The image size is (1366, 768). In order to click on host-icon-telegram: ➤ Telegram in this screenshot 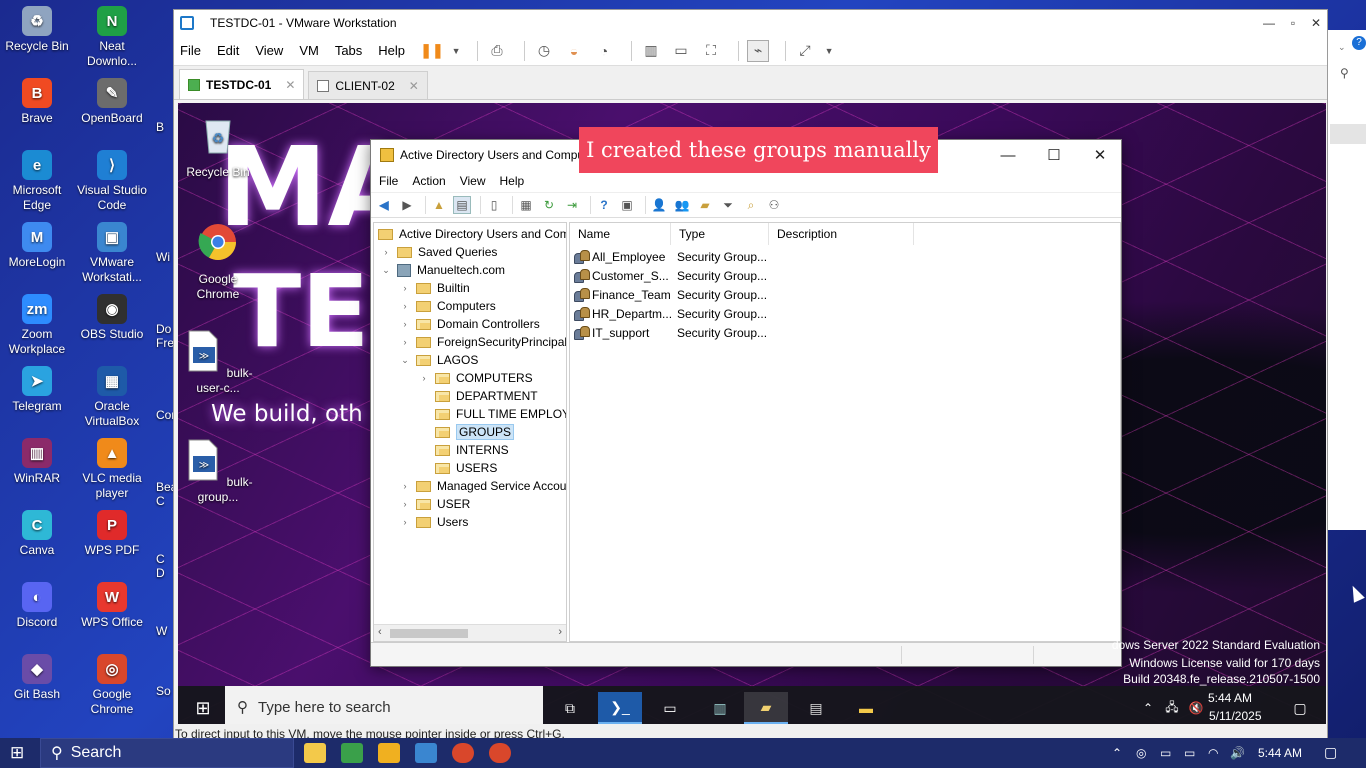, I will do `click(37, 390)`.